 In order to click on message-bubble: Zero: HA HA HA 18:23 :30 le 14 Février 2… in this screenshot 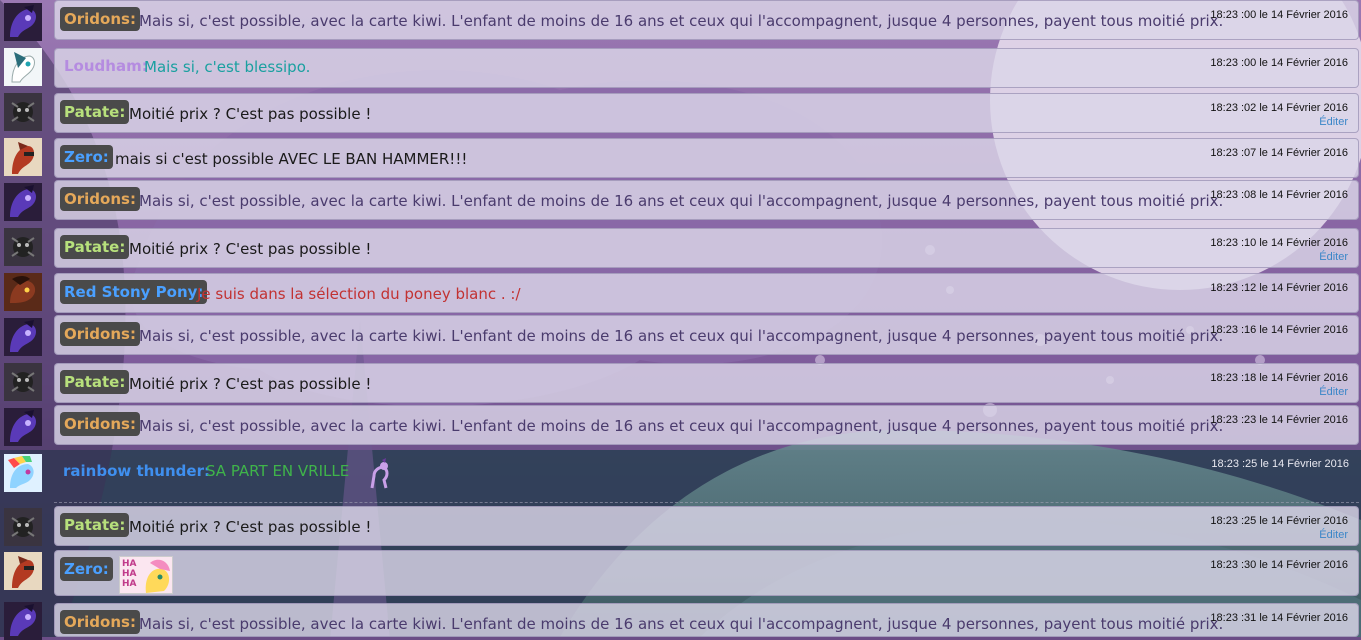, I will do `click(706, 573)`.